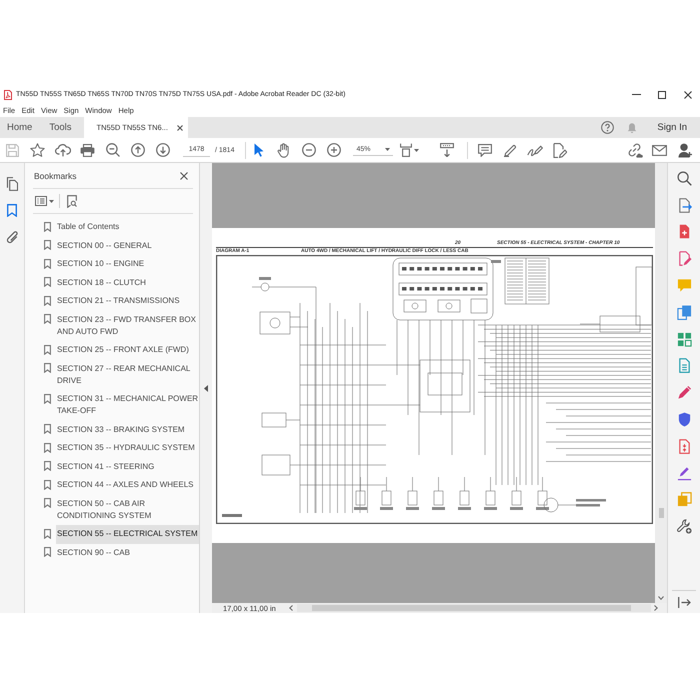  Describe the element at coordinates (684, 446) in the screenshot. I see `document-arrows-icon` at that location.